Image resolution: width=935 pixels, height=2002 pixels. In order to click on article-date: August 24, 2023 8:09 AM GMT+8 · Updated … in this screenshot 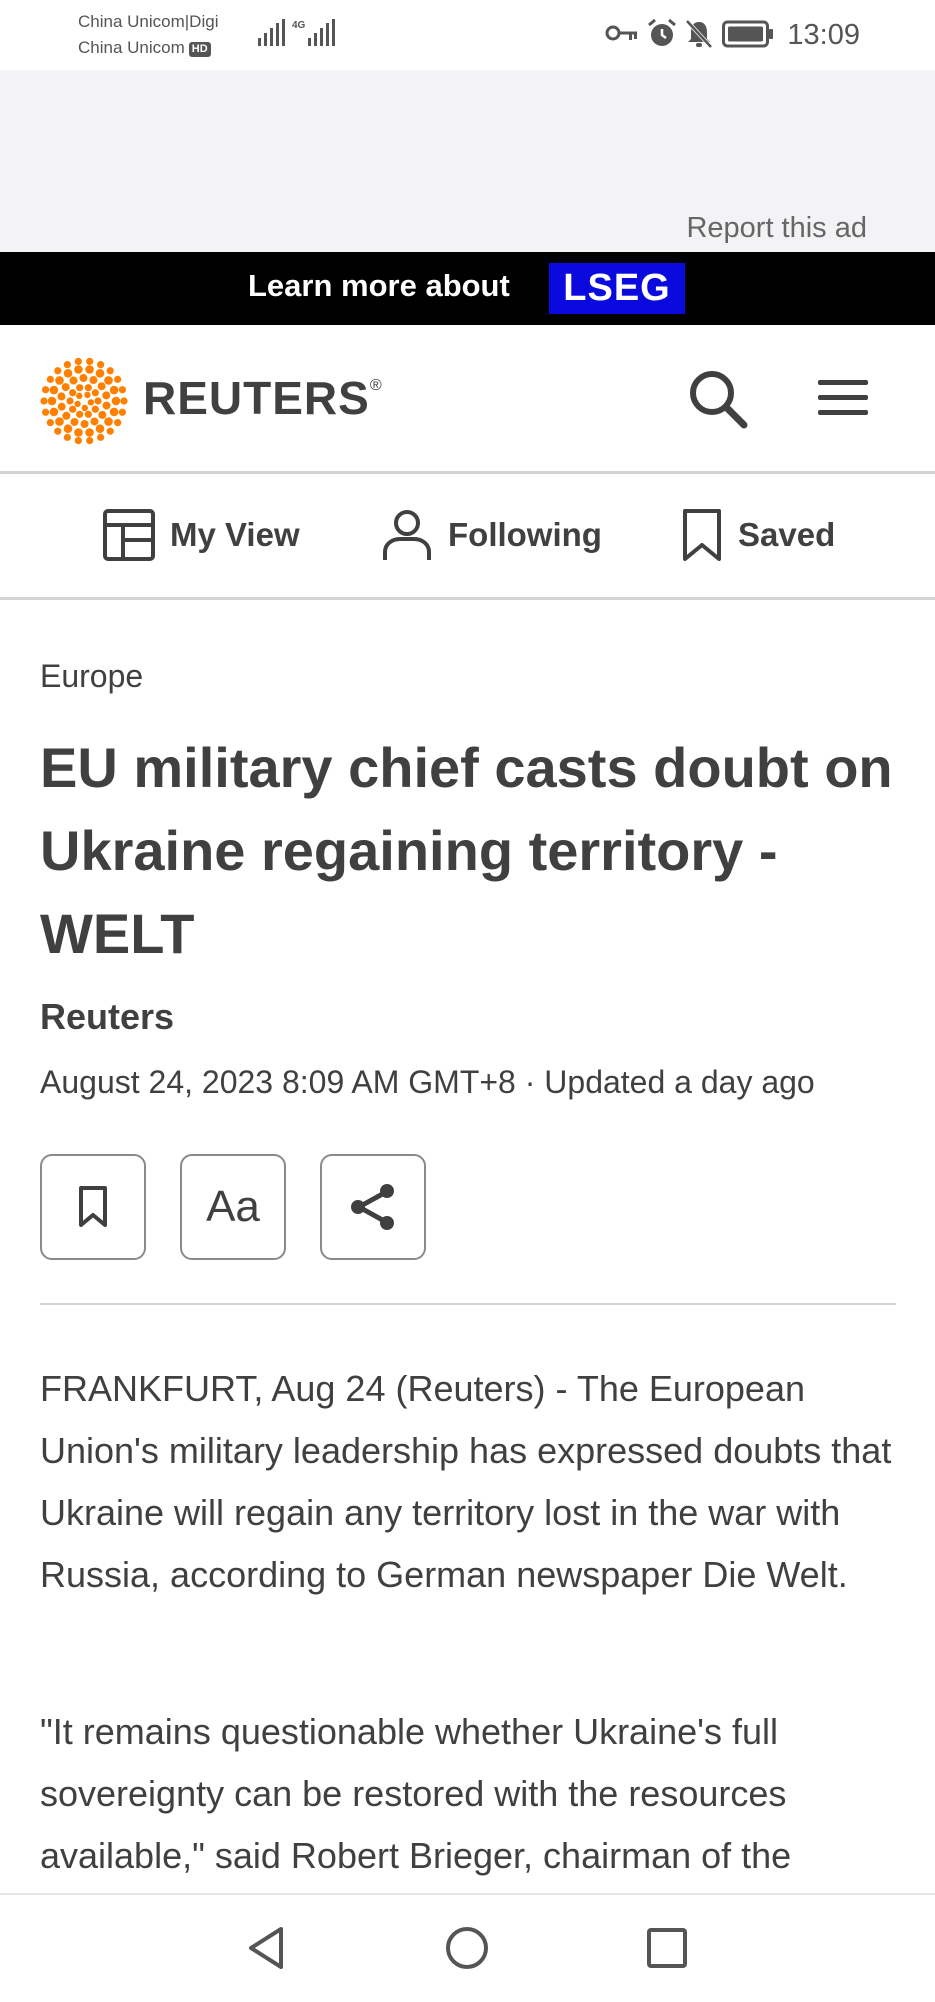, I will do `click(427, 1082)`.